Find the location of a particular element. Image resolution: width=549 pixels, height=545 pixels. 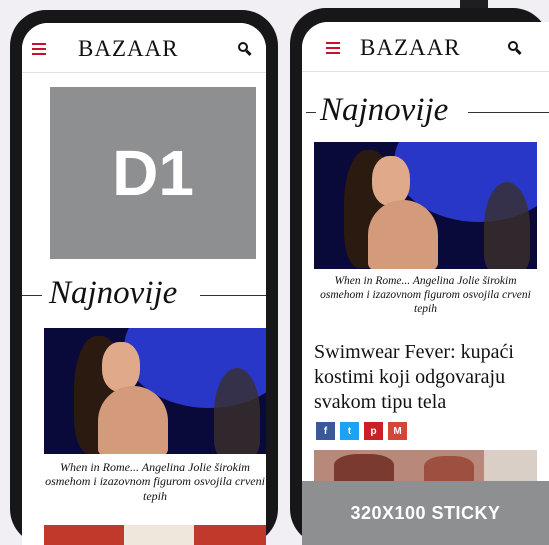

ad-placeholder-d1: D1 is located at coordinates (153, 173).